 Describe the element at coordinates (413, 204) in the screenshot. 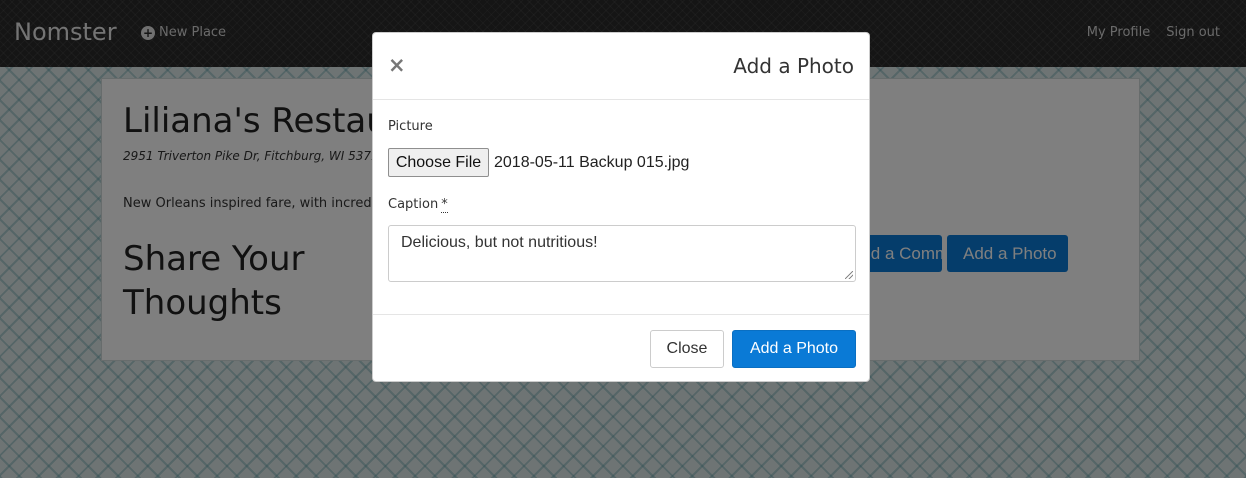

I see `caption-label-text: Caption` at that location.